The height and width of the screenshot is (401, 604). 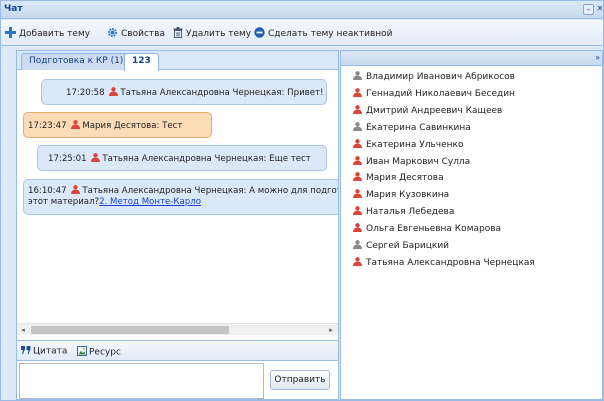 I want to click on users-panel-header: », so click(x=471, y=58).